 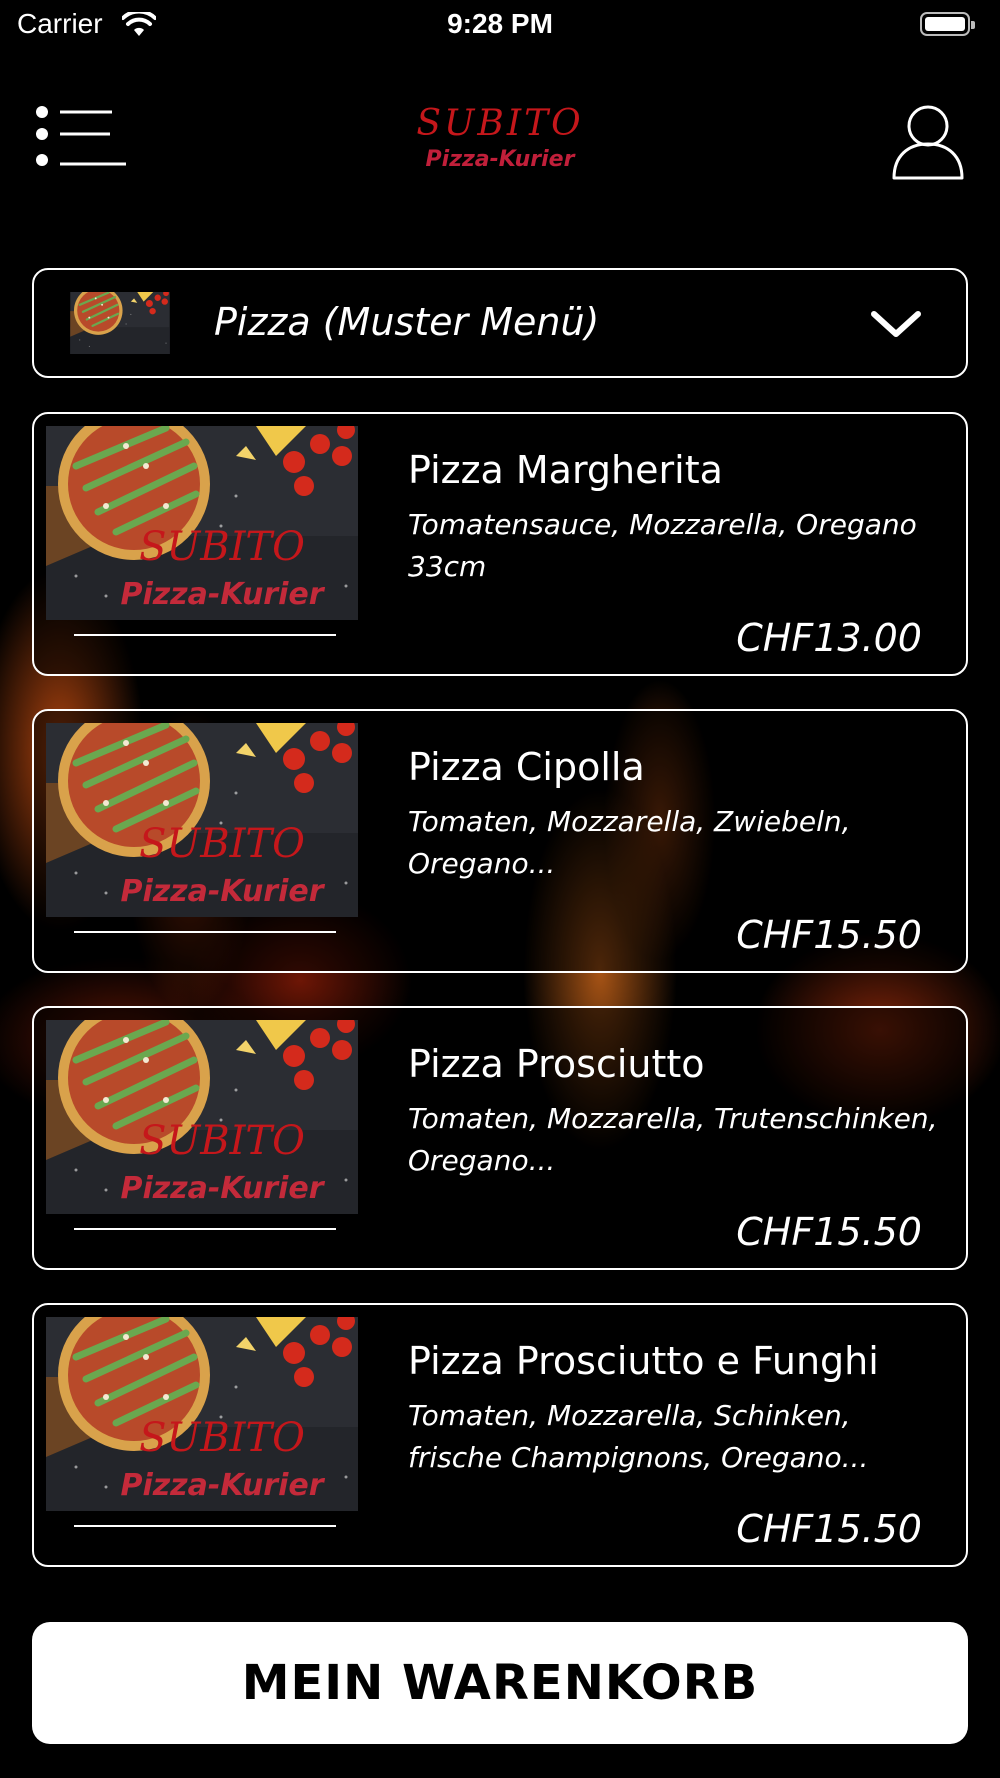 What do you see at coordinates (500, 1683) in the screenshot?
I see `cart-button: MEIN WARENKORB` at bounding box center [500, 1683].